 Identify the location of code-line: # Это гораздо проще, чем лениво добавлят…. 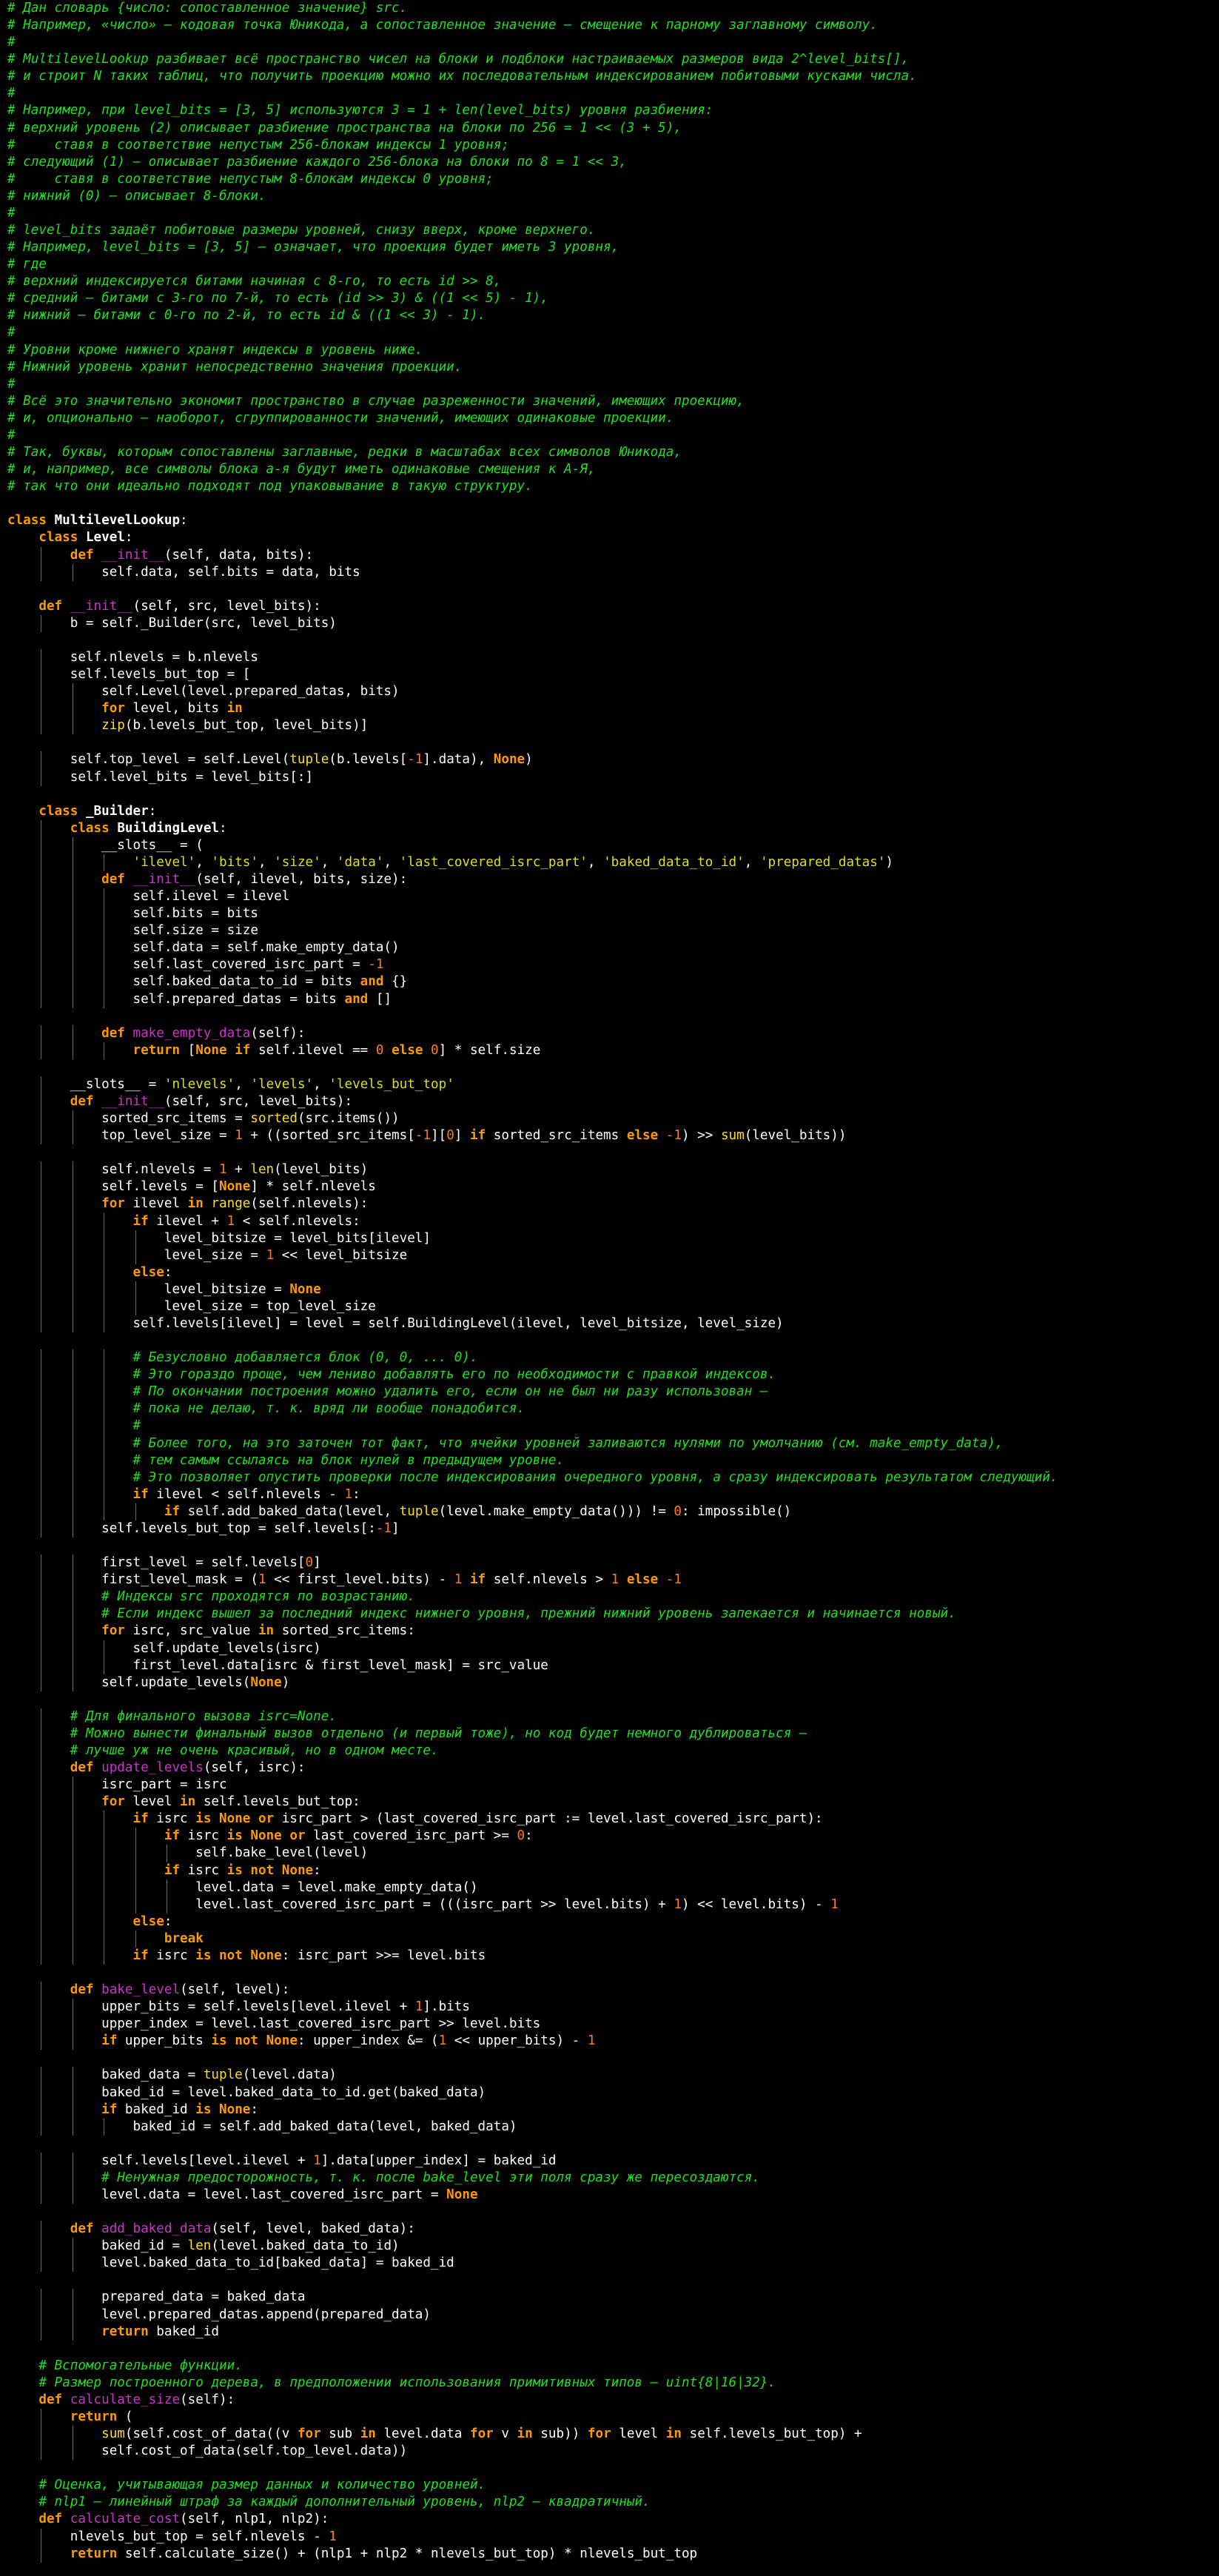
(610, 1375).